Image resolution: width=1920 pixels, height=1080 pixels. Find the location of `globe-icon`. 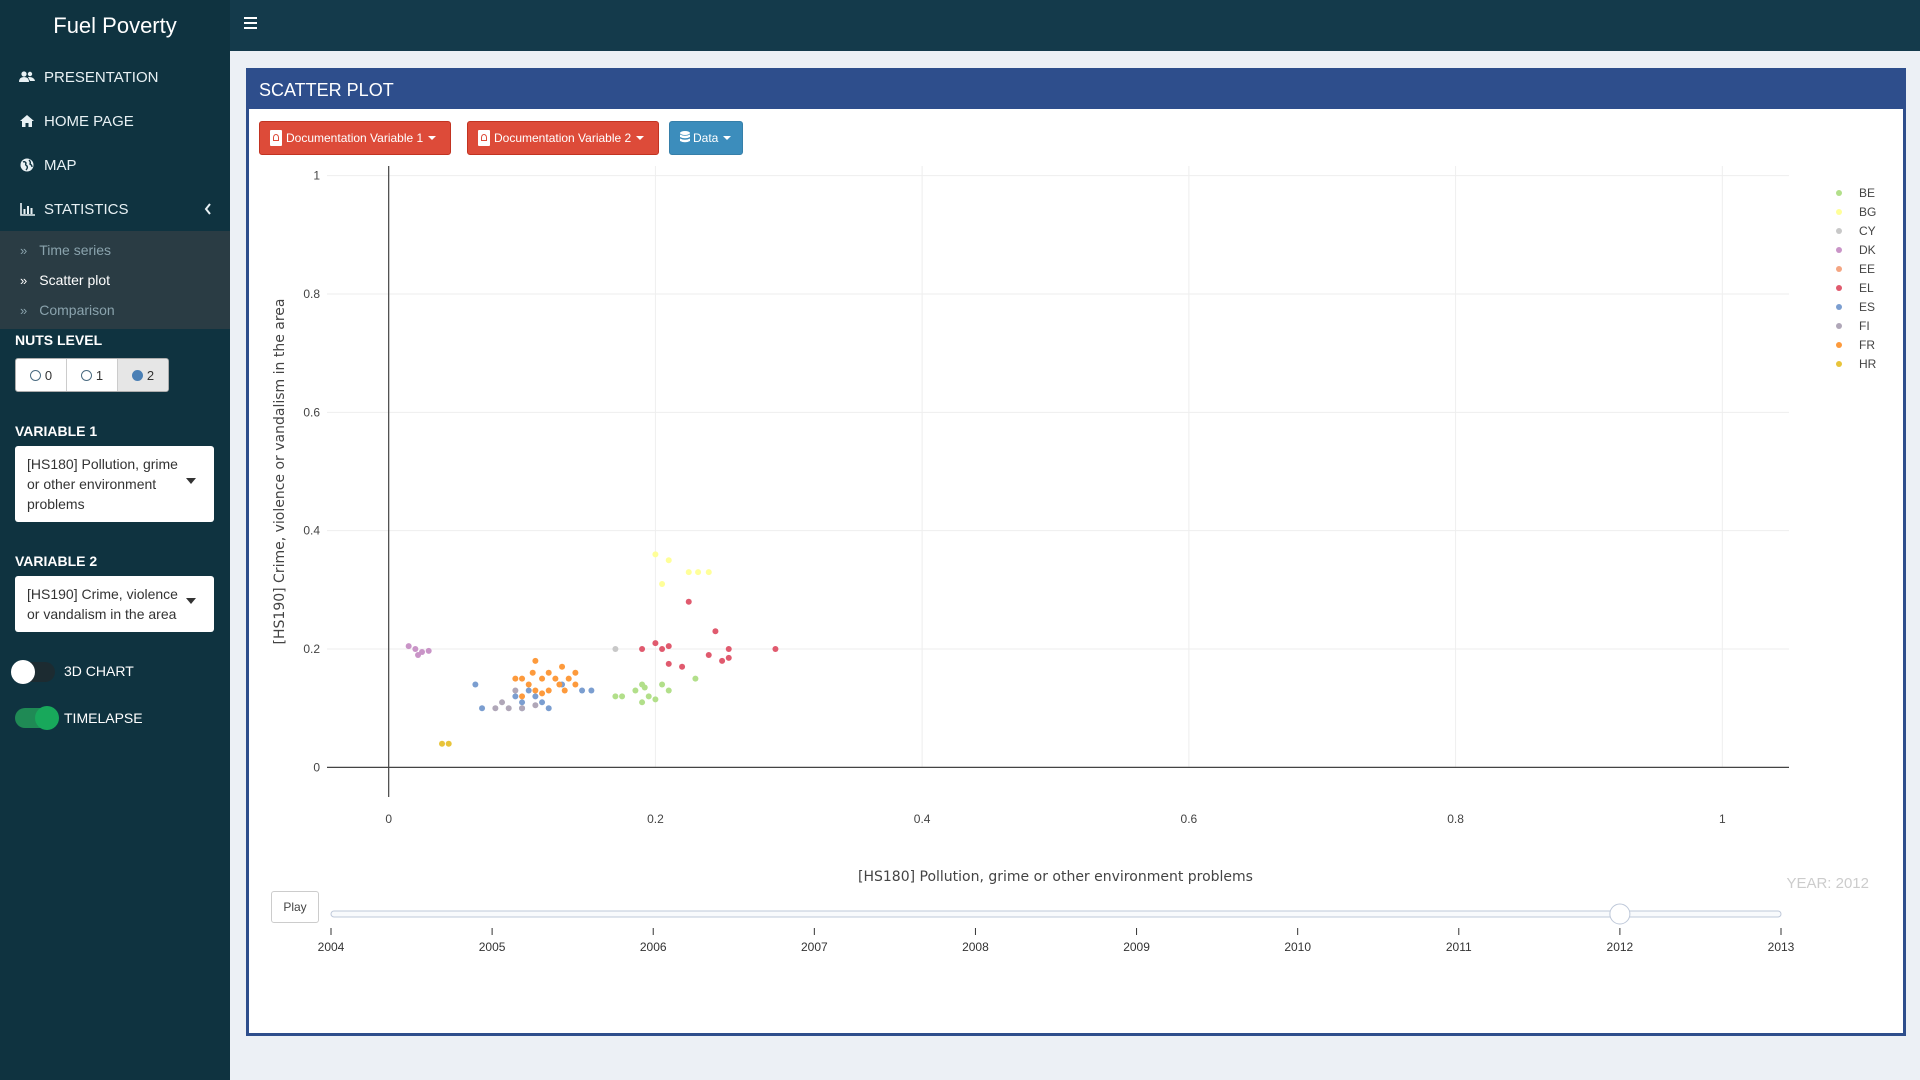

globe-icon is located at coordinates (27, 165).